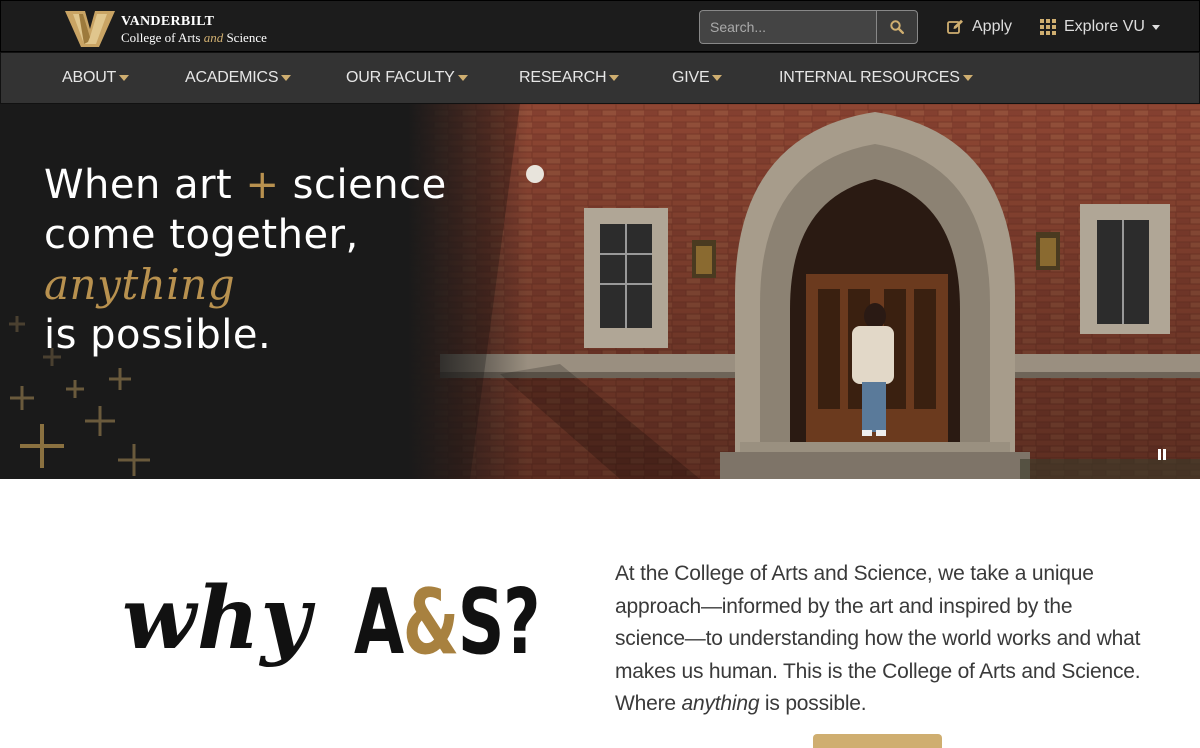 The image size is (1200, 748). Describe the element at coordinates (140, 284) in the screenshot. I see `hero-line-3: anything` at that location.